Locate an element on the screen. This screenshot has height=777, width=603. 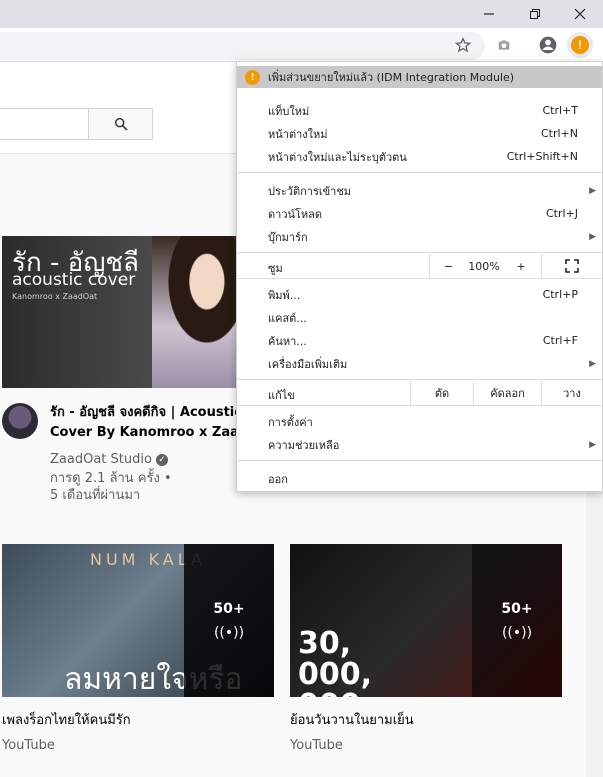
menu-item-new-tab: แท็บใหม่ Ctrl+T is located at coordinates (419, 110).